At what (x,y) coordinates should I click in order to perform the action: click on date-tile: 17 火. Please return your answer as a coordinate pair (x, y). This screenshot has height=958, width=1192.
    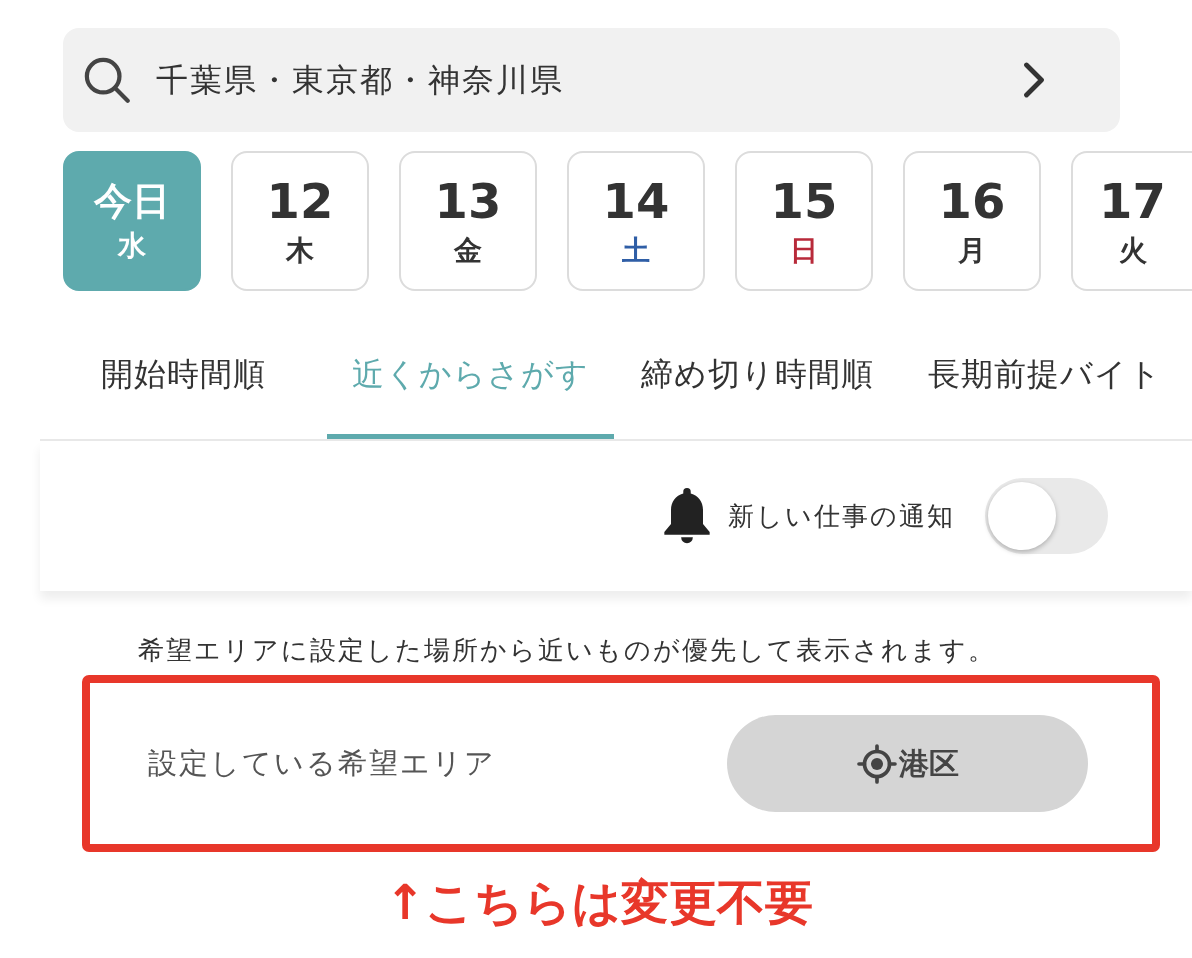
    Looking at the image, I should click on (1131, 221).